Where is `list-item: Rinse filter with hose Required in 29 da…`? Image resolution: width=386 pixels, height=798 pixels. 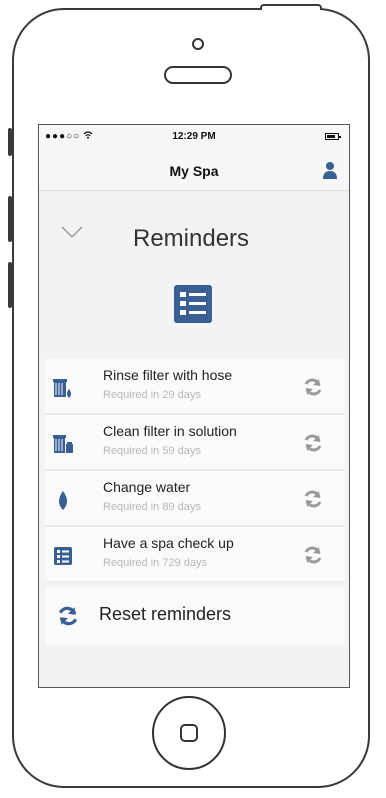 list-item: Rinse filter with hose Required in 29 da… is located at coordinates (195, 387).